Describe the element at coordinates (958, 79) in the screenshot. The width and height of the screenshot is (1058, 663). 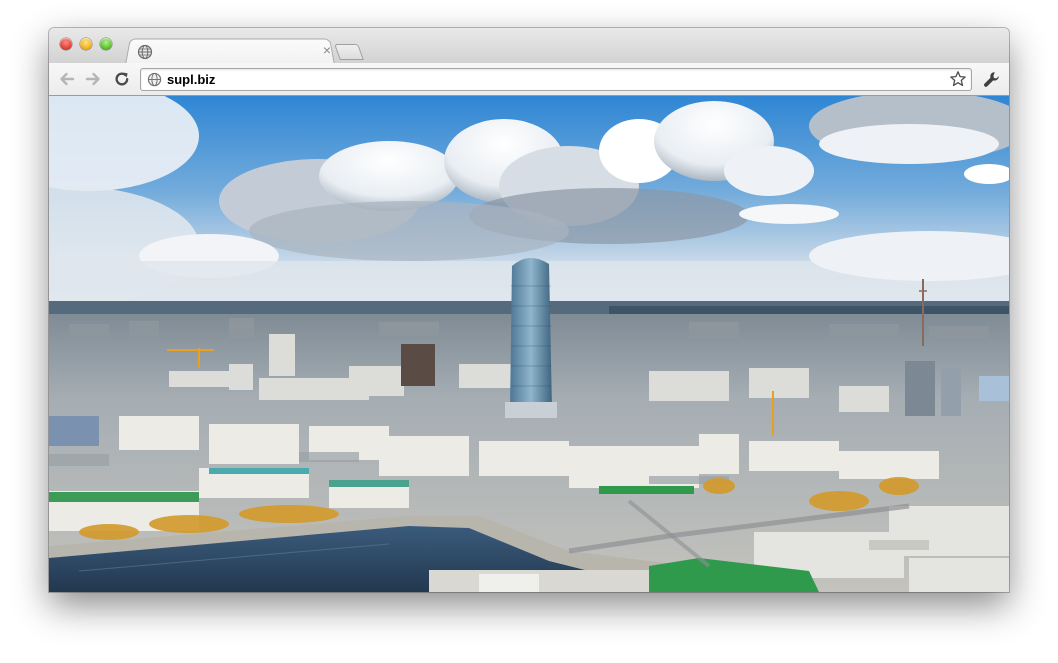
I see `star-icon` at that location.